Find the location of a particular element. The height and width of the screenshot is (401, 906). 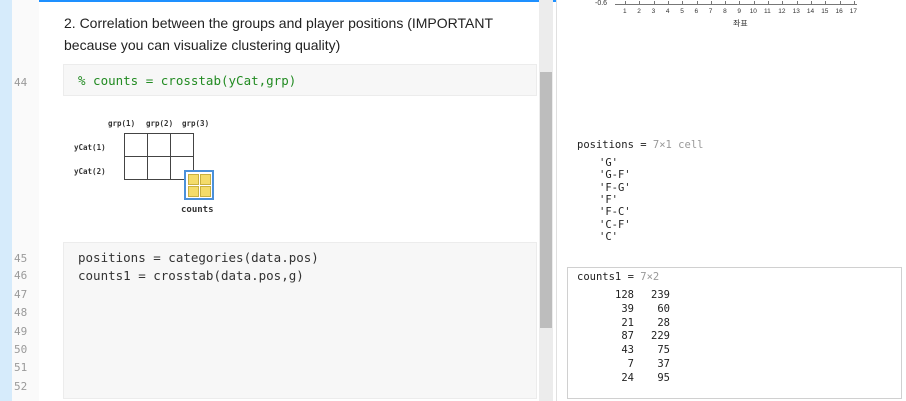

line-number: 46 is located at coordinates (21, 275).